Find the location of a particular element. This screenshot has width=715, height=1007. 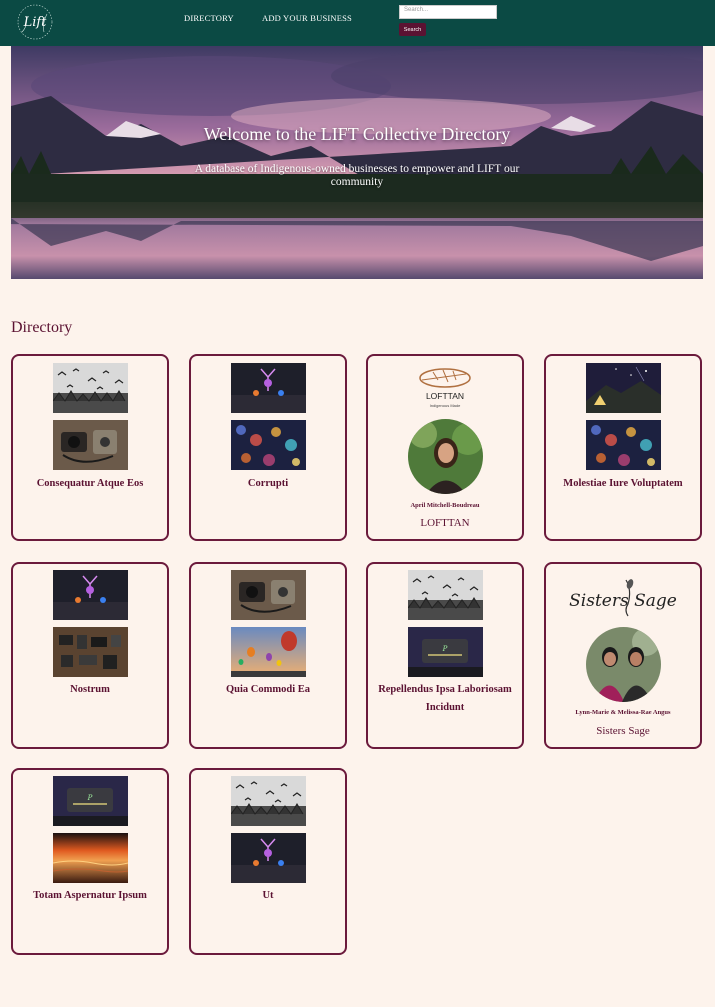

lofttan-logo: LOFTTAN Indigenous Made is located at coordinates (445, 386).